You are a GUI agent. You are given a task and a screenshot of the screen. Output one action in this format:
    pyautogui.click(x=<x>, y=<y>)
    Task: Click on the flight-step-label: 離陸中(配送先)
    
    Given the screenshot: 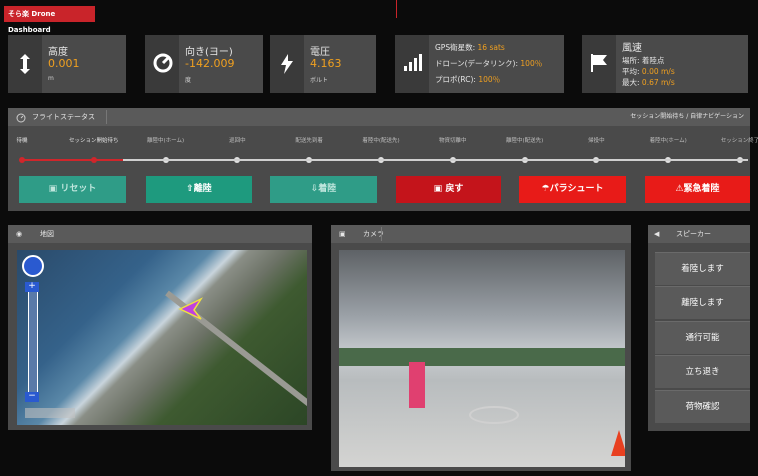 What is the action you would take?
    pyautogui.click(x=524, y=141)
    